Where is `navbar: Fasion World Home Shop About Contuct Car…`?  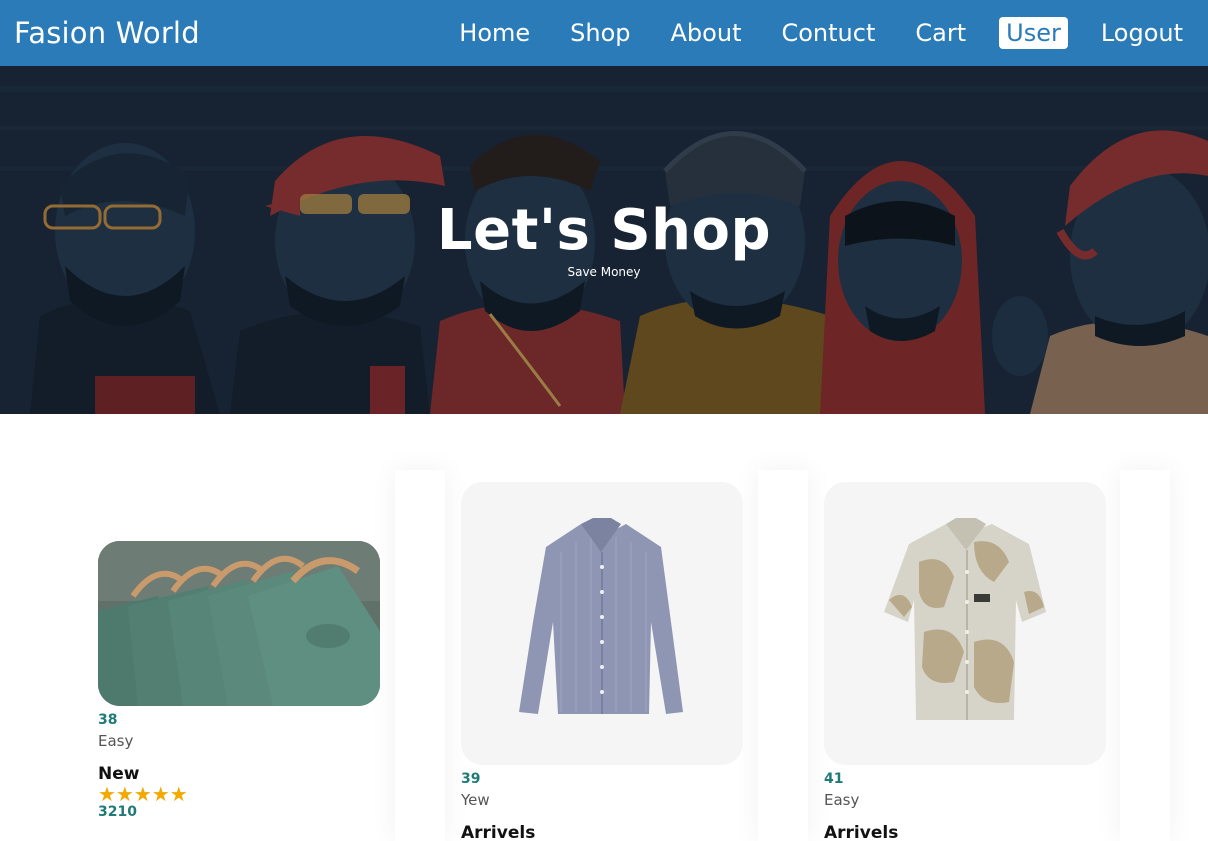 navbar: Fasion World Home Shop About Contuct Car… is located at coordinates (604, 33).